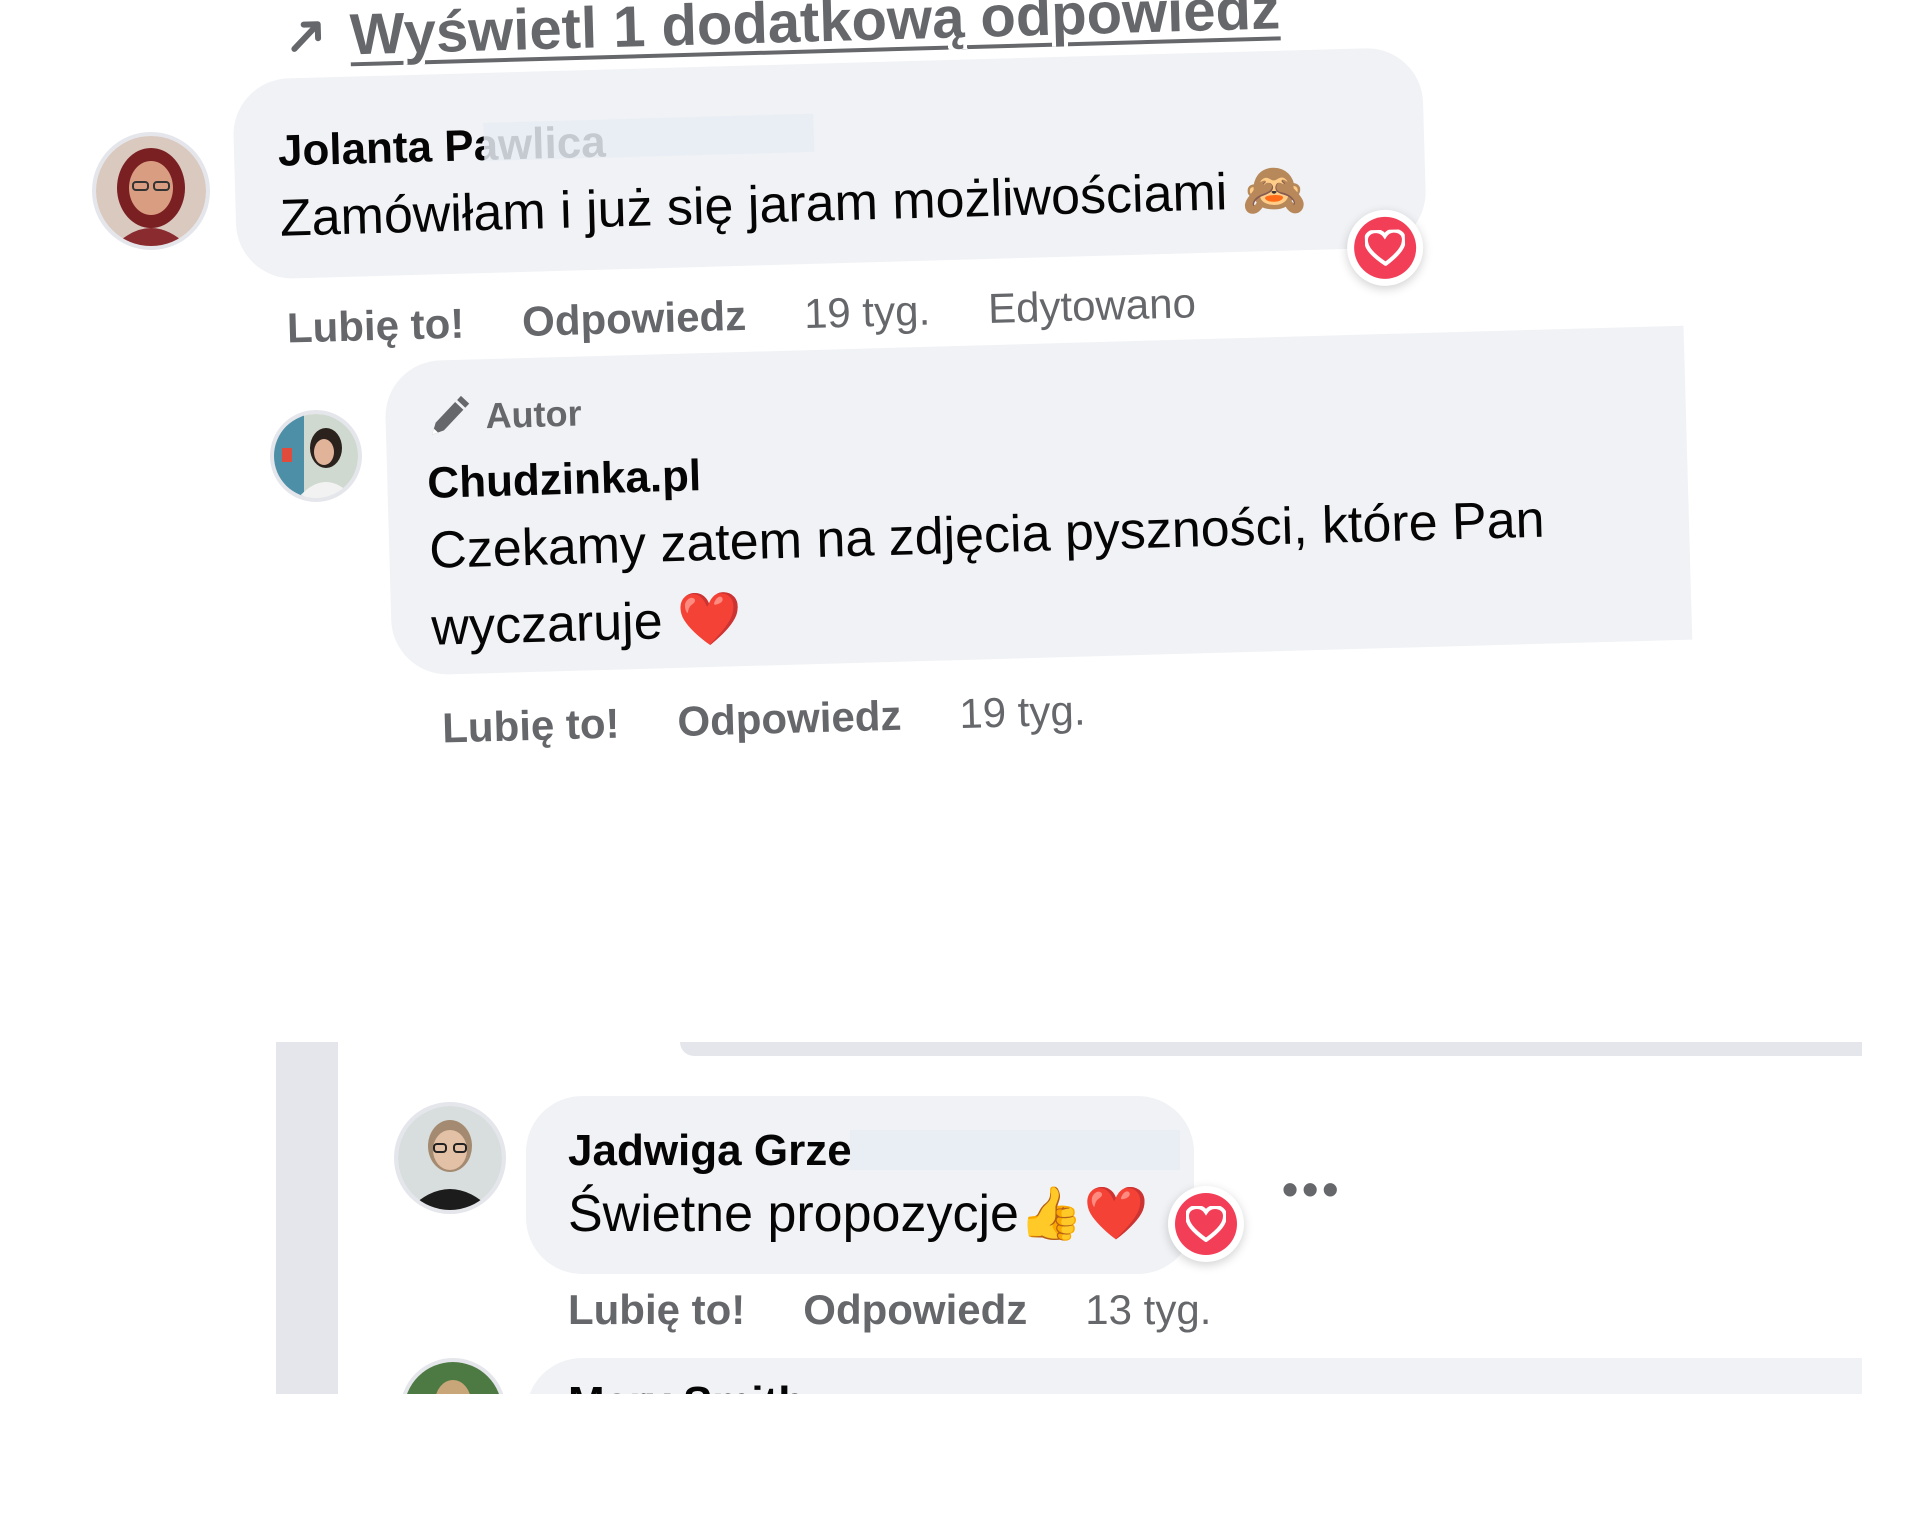 This screenshot has height=1536, width=1920. What do you see at coordinates (1148, 1310) in the screenshot?
I see `comment-timestamp: 13 tyg.` at bounding box center [1148, 1310].